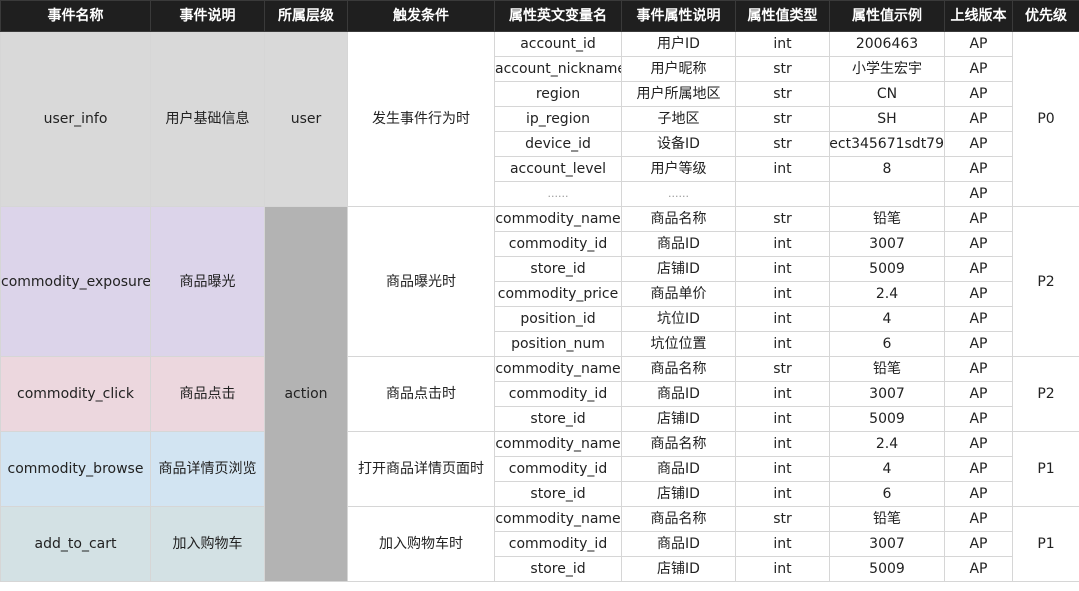 The image size is (1079, 591). Describe the element at coordinates (306, 119) in the screenshot. I see `event-layer-cell: user` at that location.